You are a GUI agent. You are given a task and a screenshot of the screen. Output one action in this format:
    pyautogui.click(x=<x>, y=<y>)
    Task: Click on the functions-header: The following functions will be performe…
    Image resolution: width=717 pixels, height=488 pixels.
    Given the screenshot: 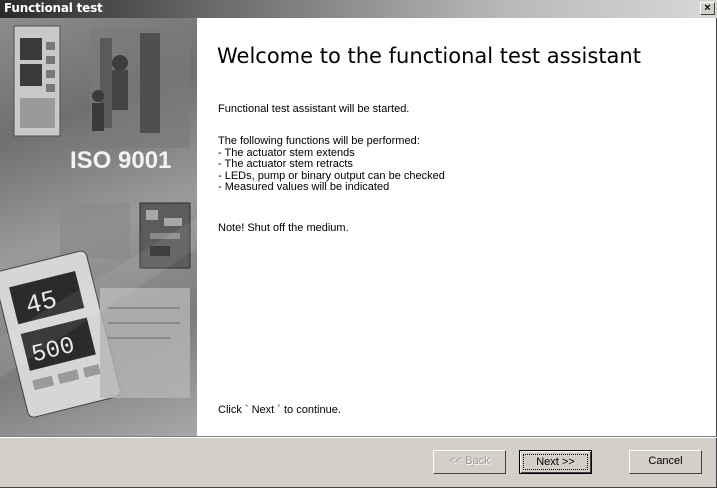 What is the action you would take?
    pyautogui.click(x=319, y=141)
    